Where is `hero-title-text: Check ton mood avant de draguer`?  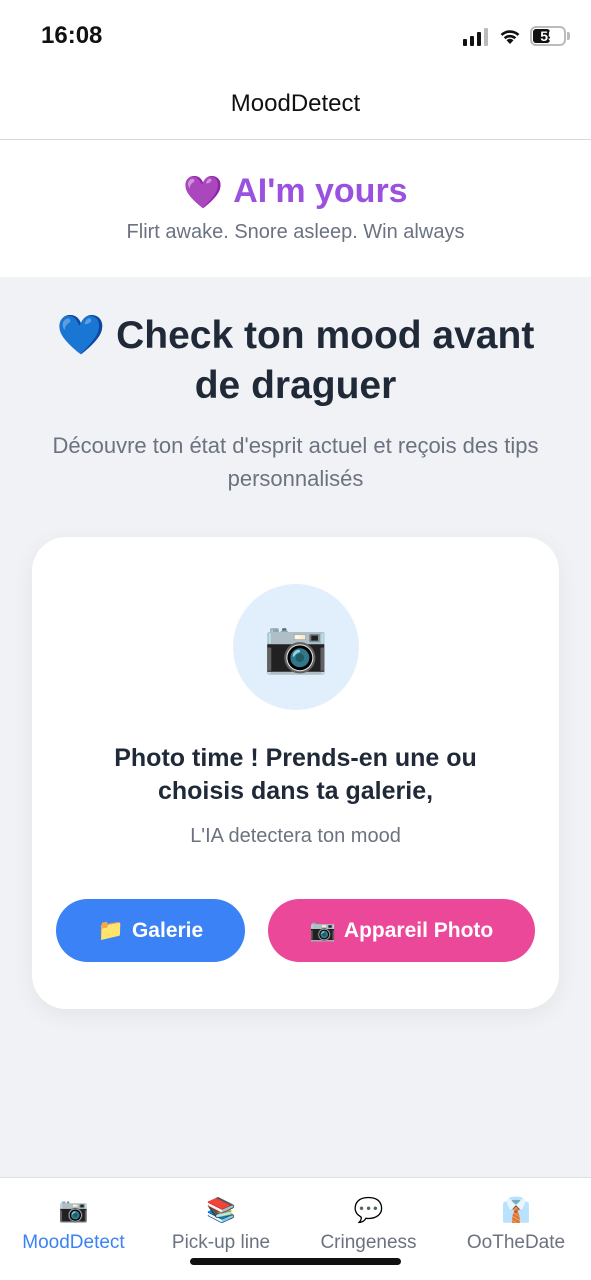 hero-title-text: Check ton mood avant de draguer is located at coordinates (325, 360).